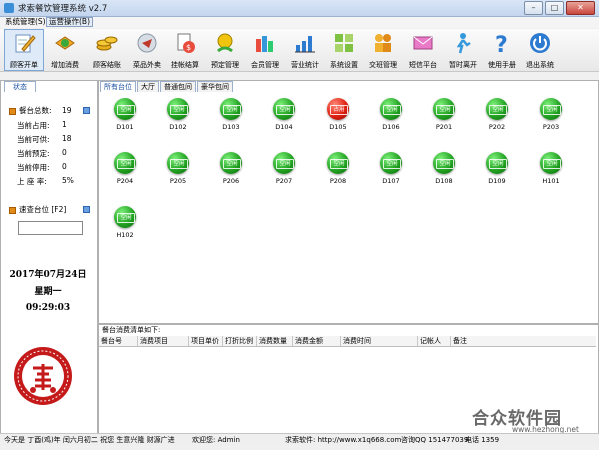 Image resolution: width=599 pixels, height=450 pixels. What do you see at coordinates (551, 114) in the screenshot?
I see `table-card-p203: 空闲 P203` at bounding box center [551, 114].